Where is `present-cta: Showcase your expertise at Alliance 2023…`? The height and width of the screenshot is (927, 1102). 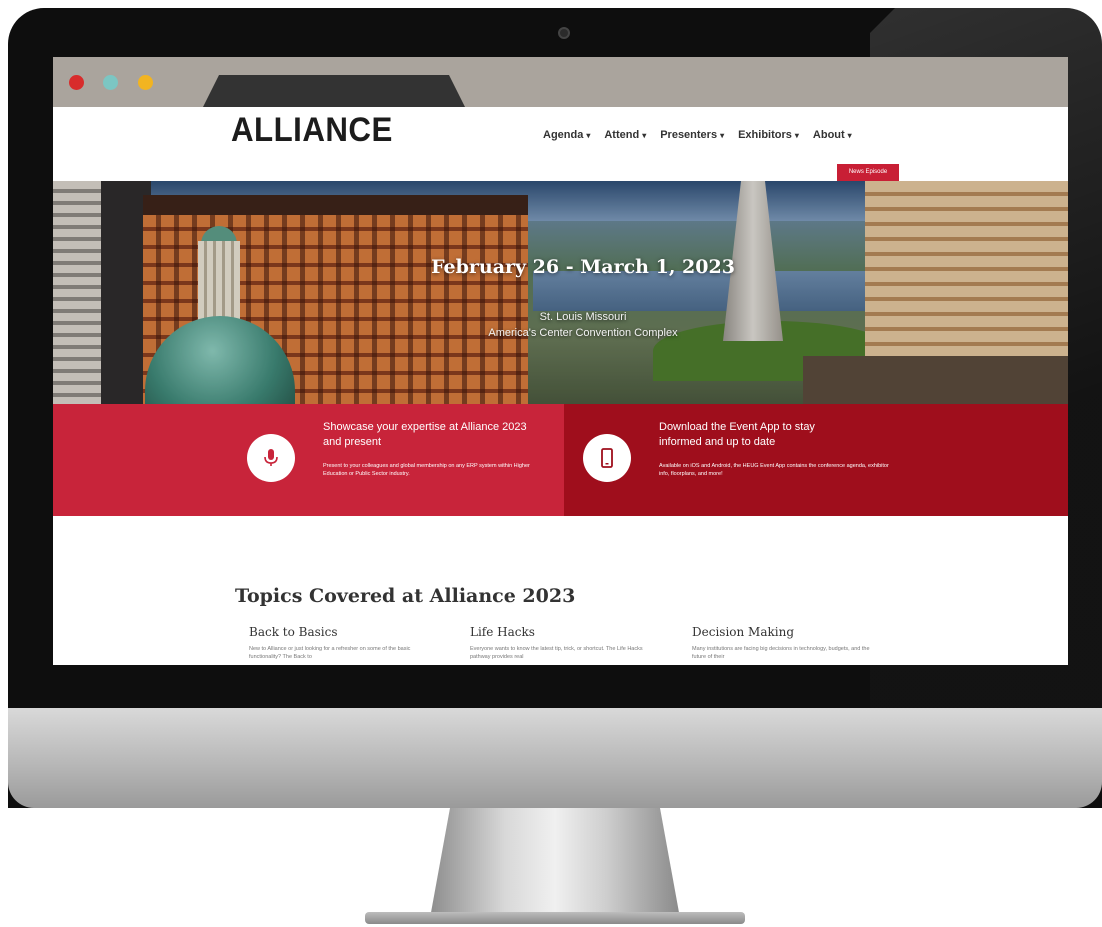 present-cta: Showcase your expertise at Alliance 2023… is located at coordinates (308, 460).